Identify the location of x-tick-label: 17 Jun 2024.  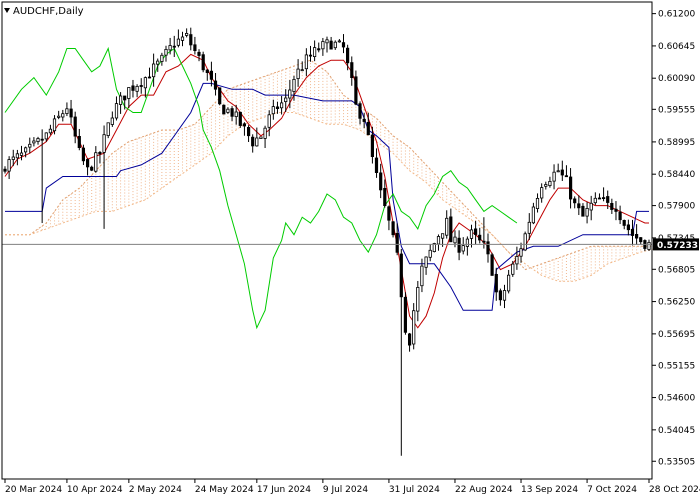
(284, 490).